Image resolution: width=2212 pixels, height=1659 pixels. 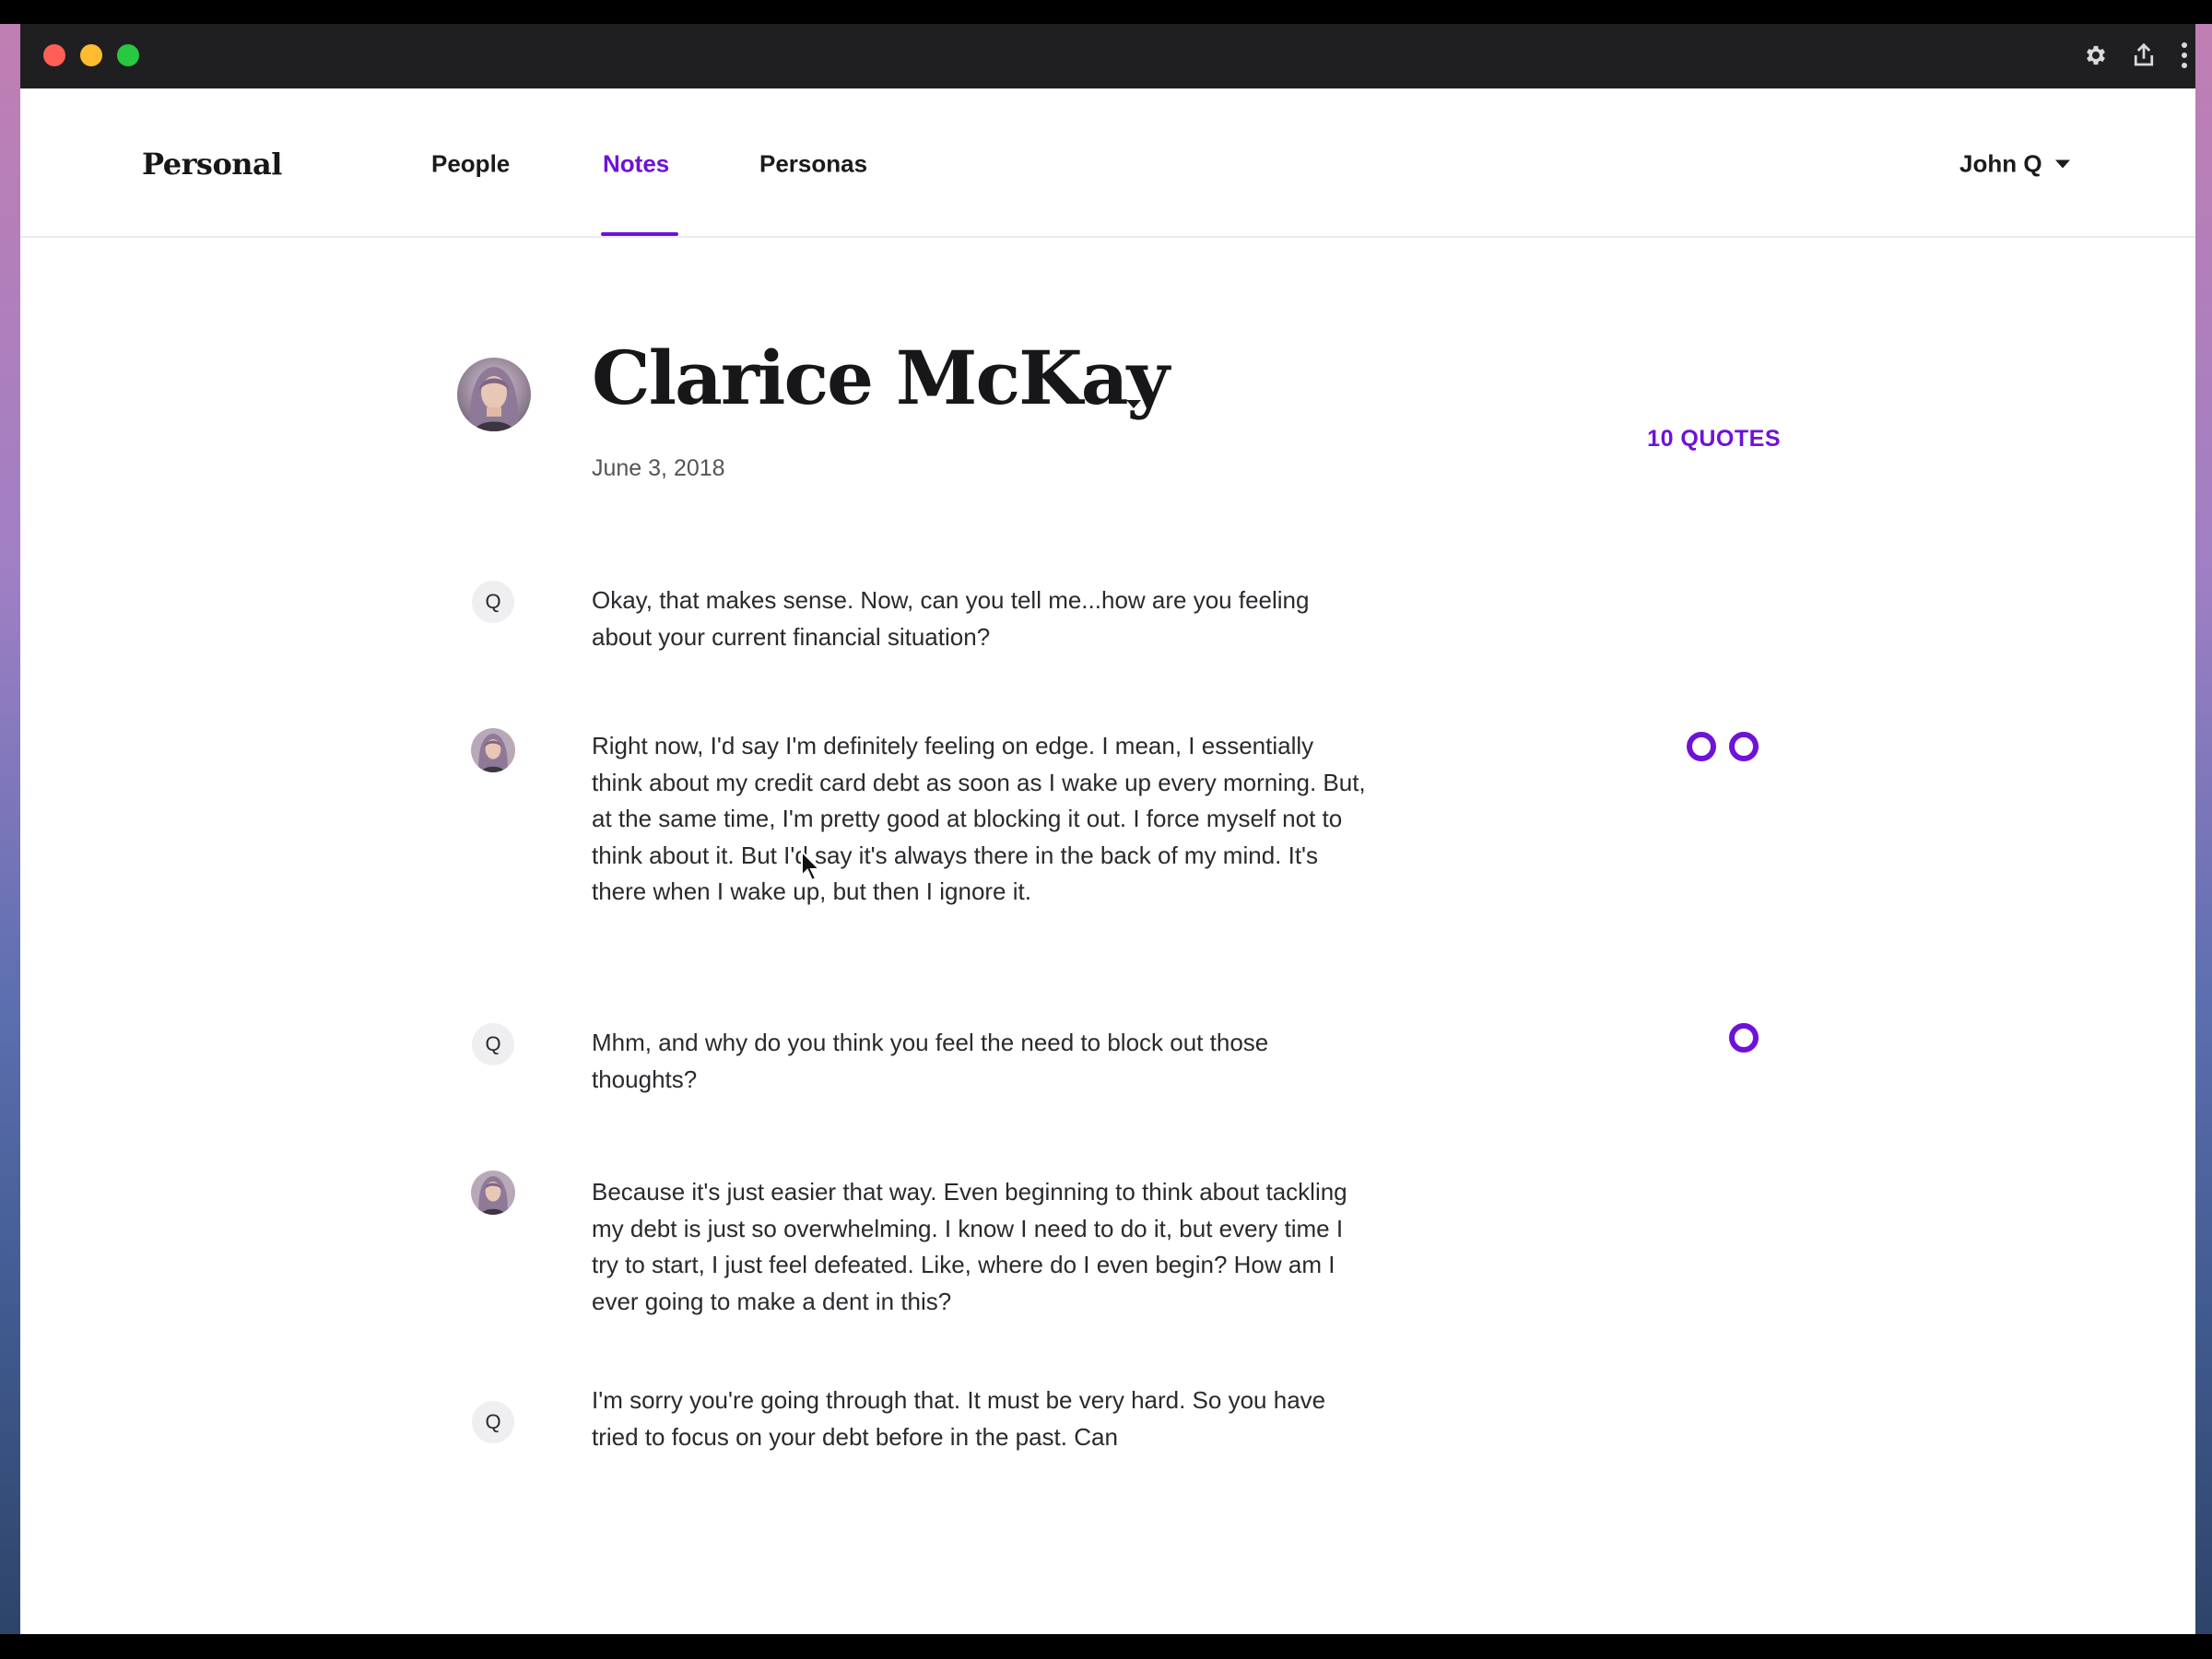 I want to click on screen-bezel-top, so click(x=1106, y=12).